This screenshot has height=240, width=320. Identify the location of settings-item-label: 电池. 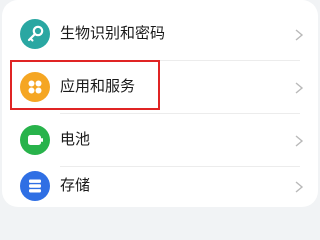
(75, 139).